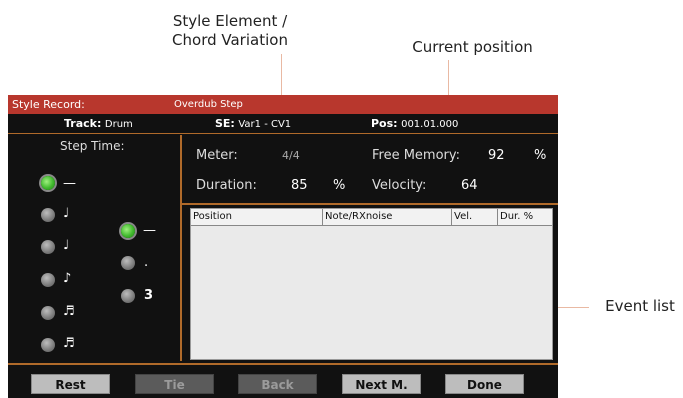 This screenshot has width=683, height=398. What do you see at coordinates (174, 384) in the screenshot?
I see `tie-button: Tie` at bounding box center [174, 384].